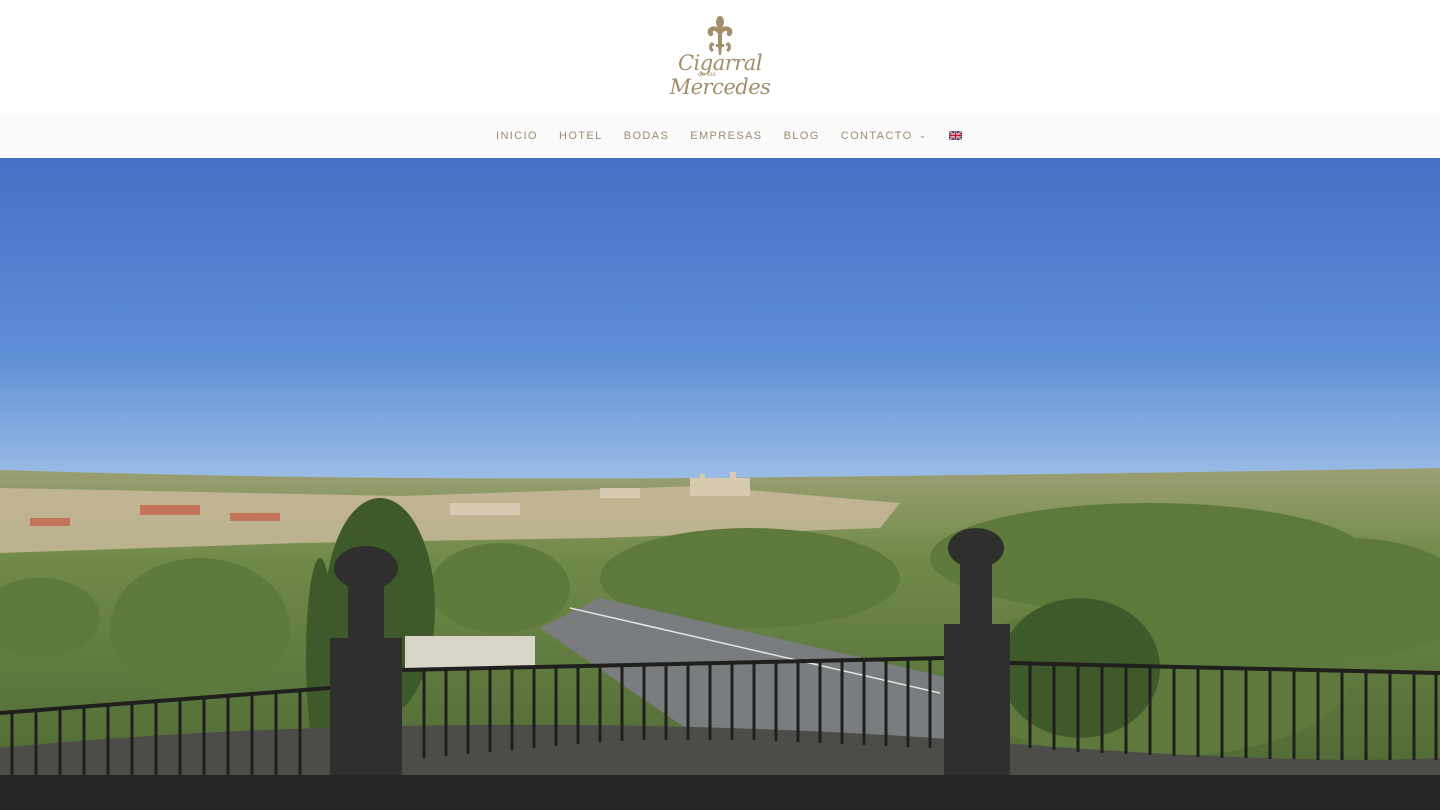  I want to click on page-bottom-bar, so click(720, 792).